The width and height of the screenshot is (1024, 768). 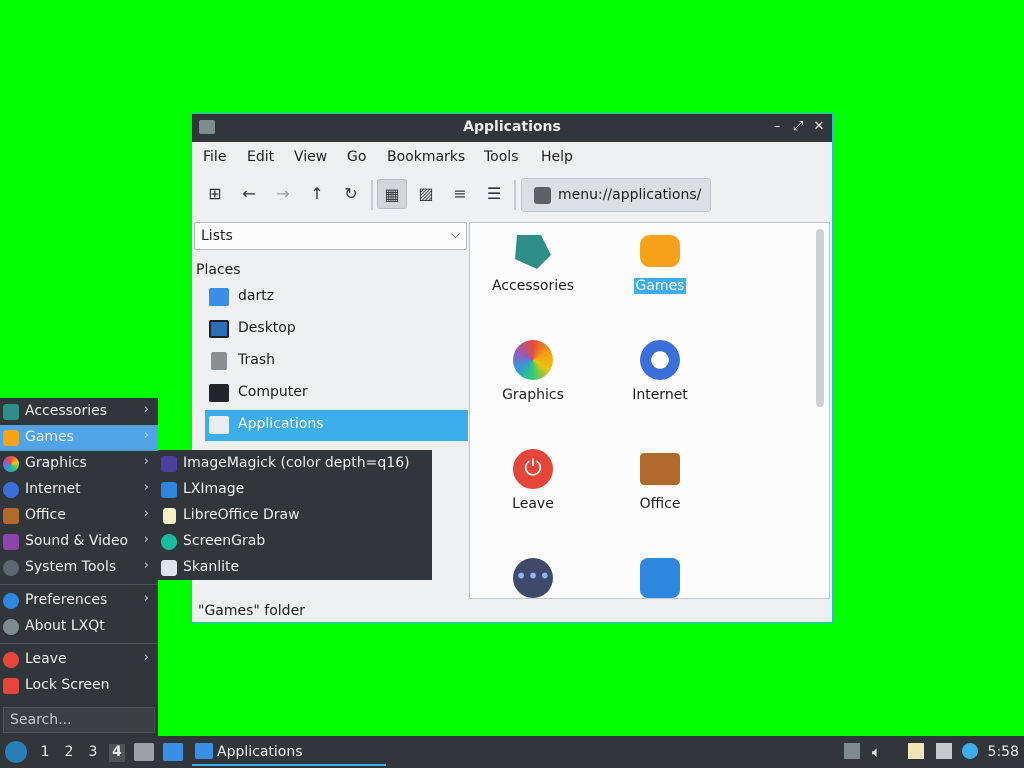 I want to click on desktop-switch-1: 1, so click(x=45, y=753).